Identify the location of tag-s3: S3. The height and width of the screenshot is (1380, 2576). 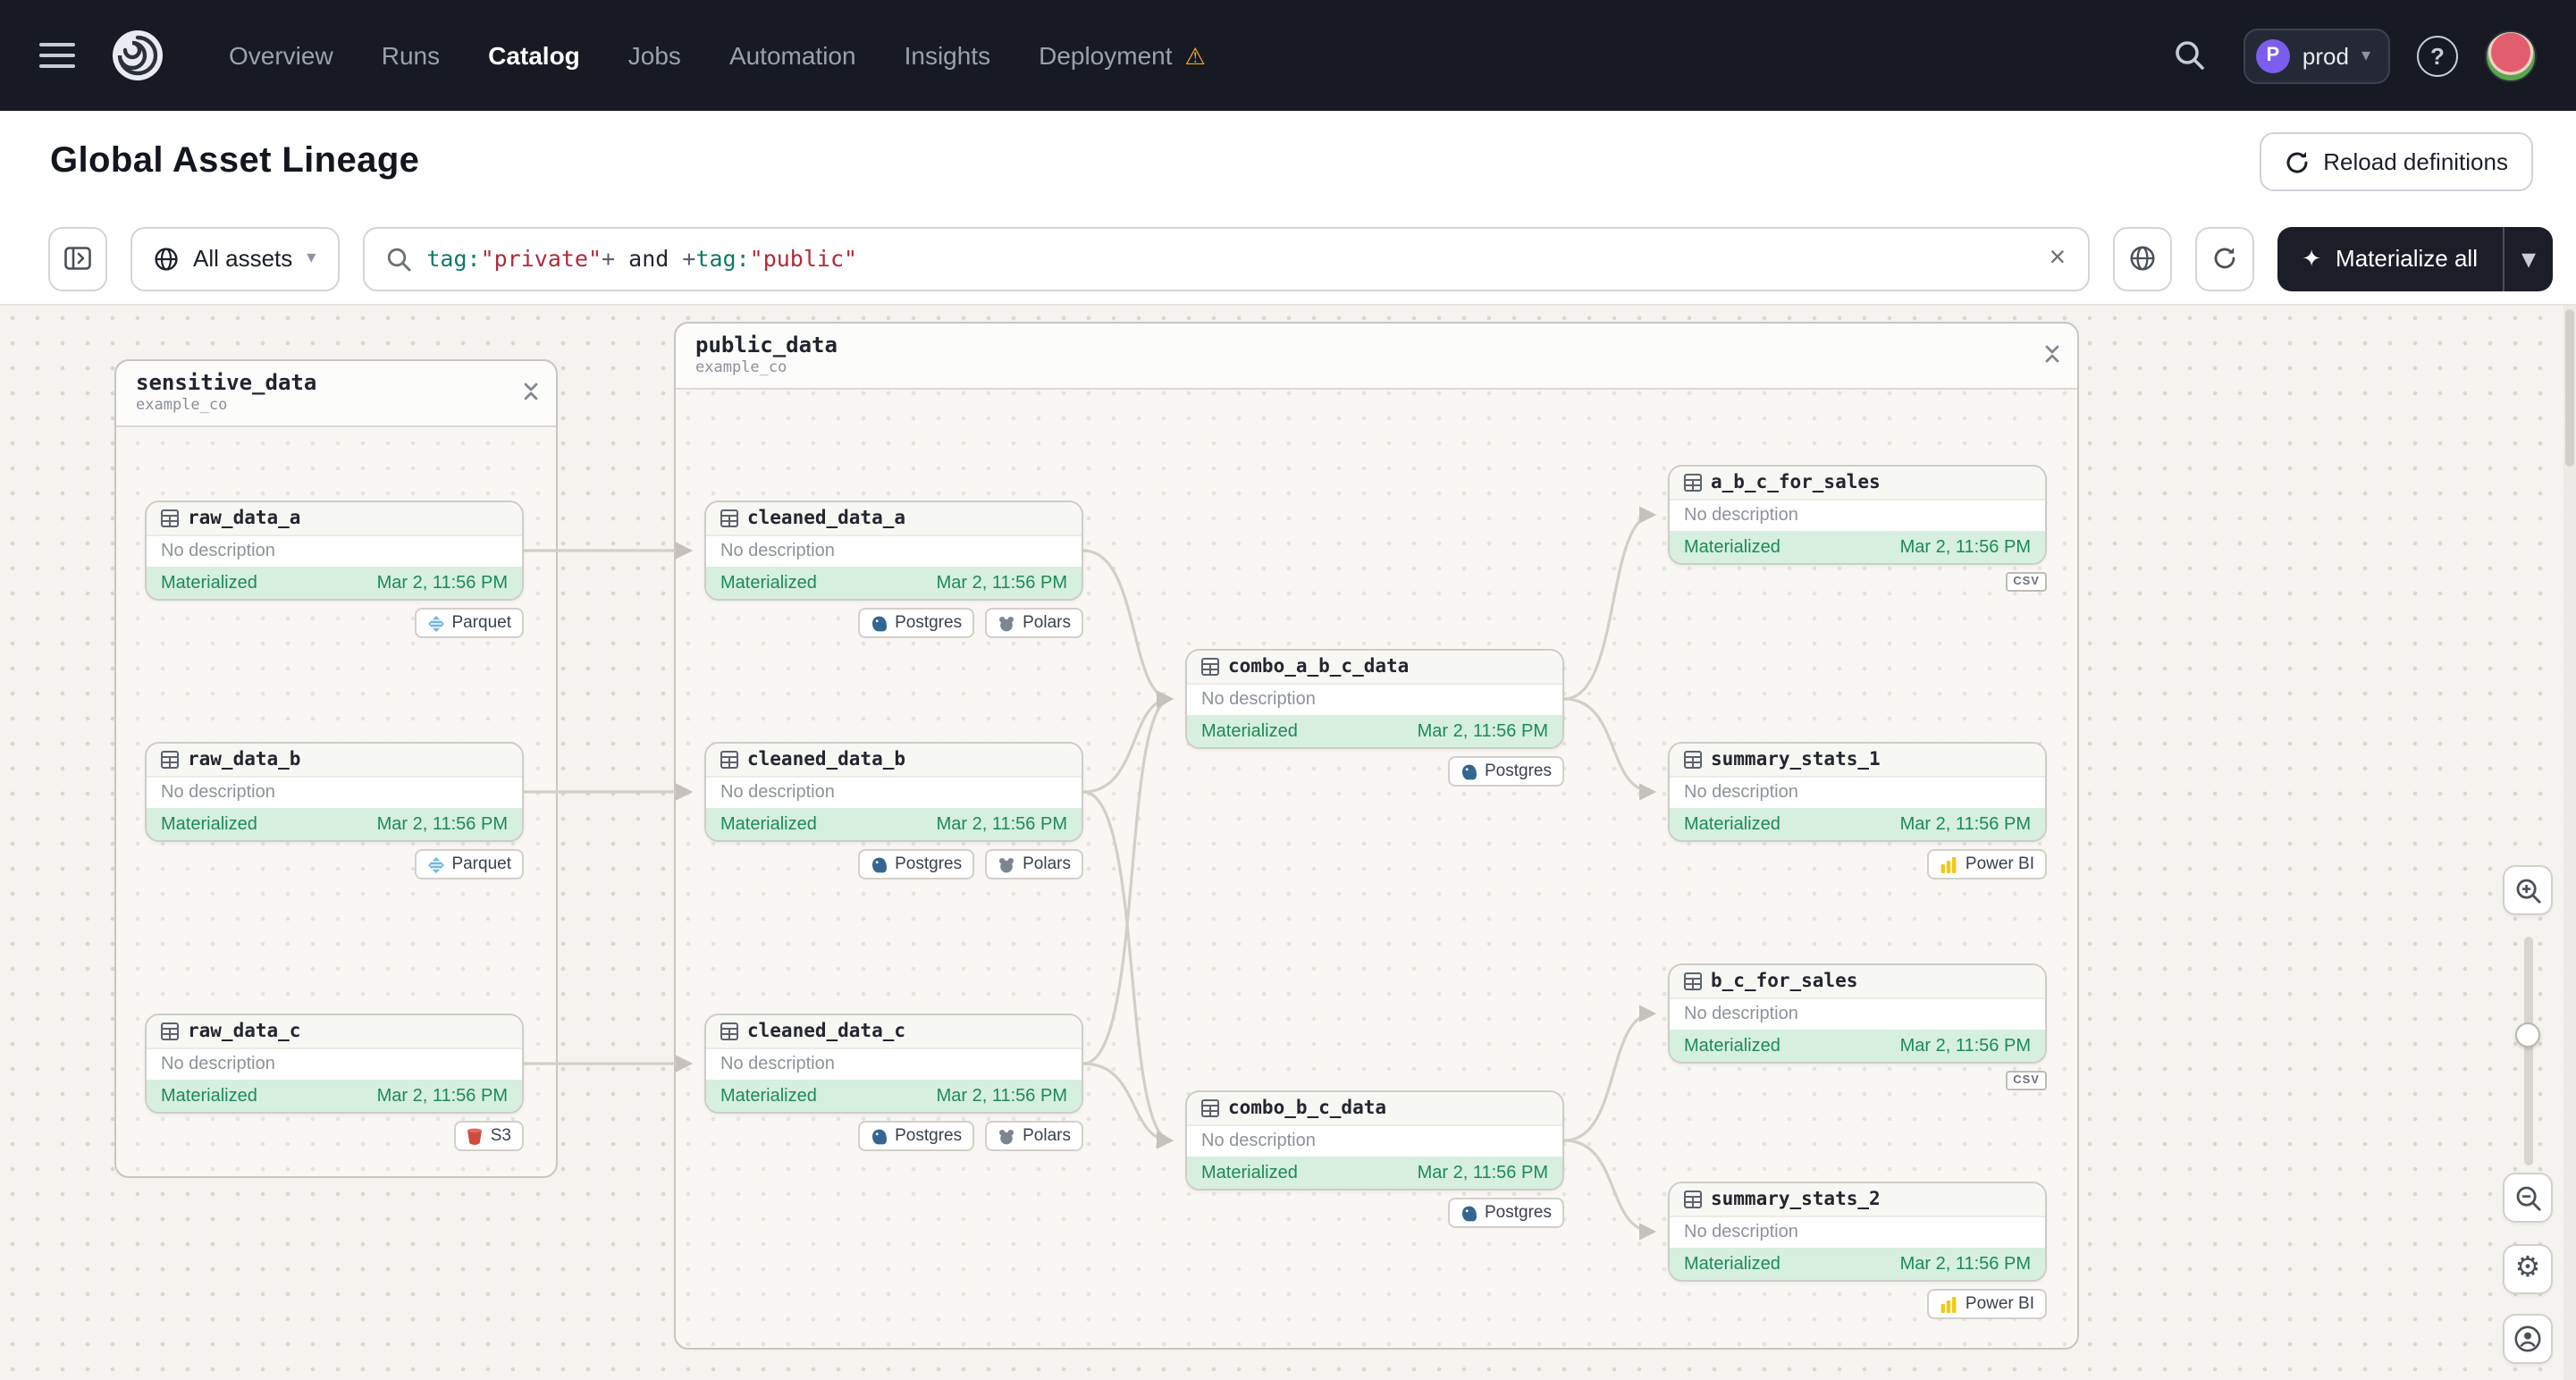
(489, 1136).